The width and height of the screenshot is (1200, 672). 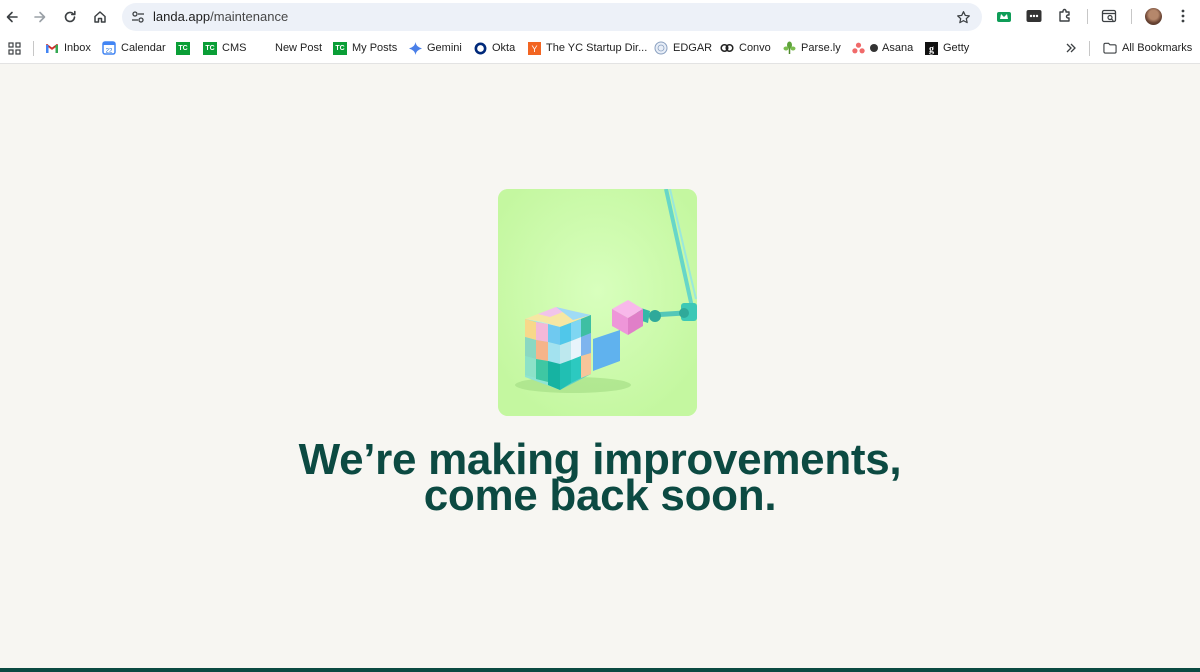 I want to click on bookmark-label: Calendar, so click(x=143, y=48).